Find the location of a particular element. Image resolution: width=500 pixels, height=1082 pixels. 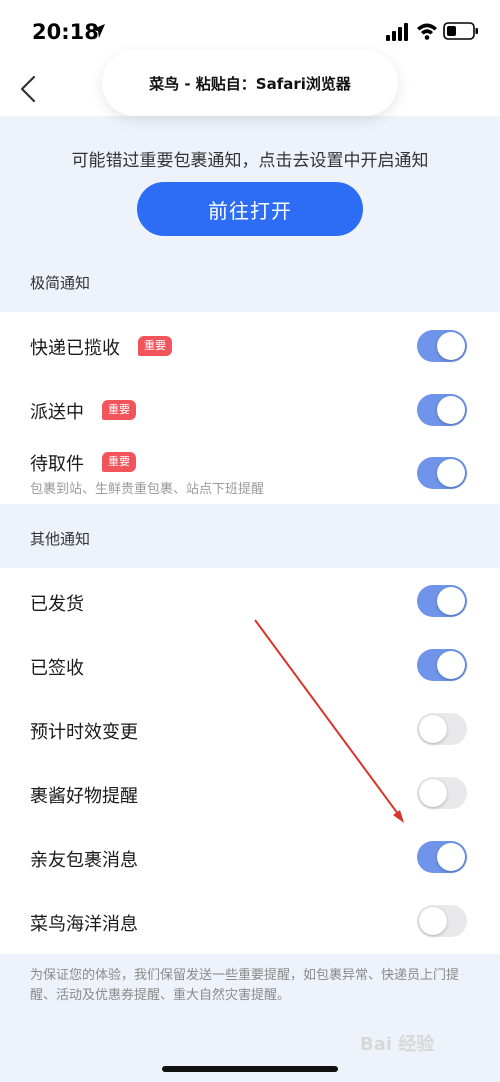

setting-row-delivering: 派送中 重要 is located at coordinates (250, 408).